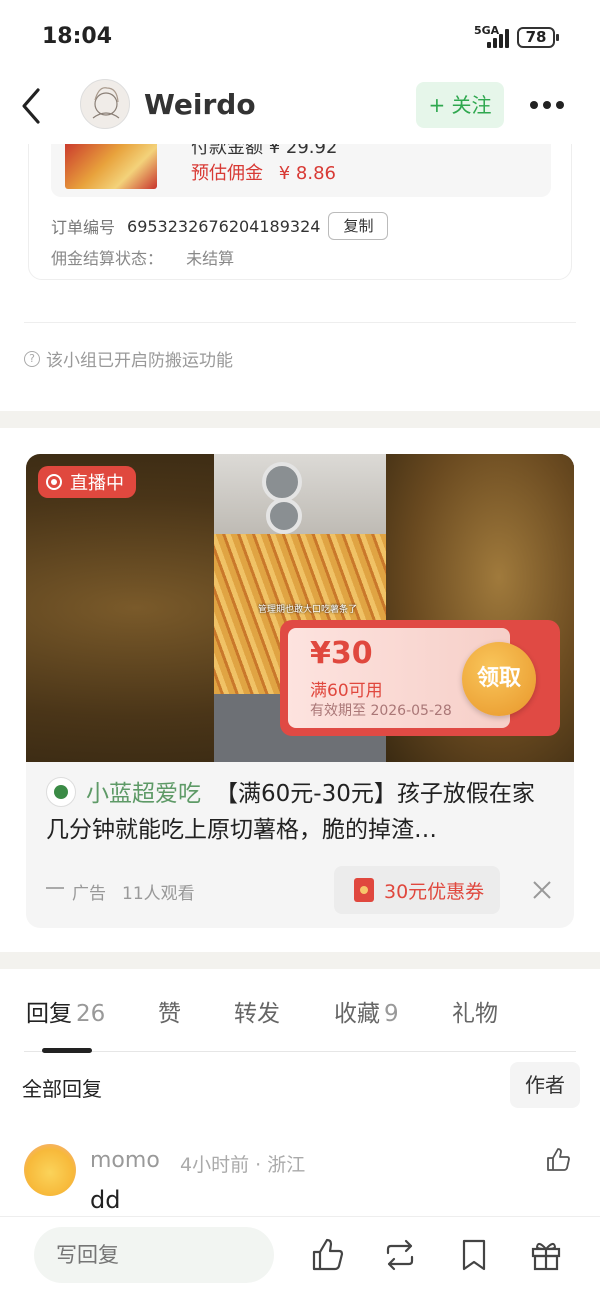 The image size is (600, 1298). What do you see at coordinates (200, 104) in the screenshot?
I see `user-name: Weirdo` at bounding box center [200, 104].